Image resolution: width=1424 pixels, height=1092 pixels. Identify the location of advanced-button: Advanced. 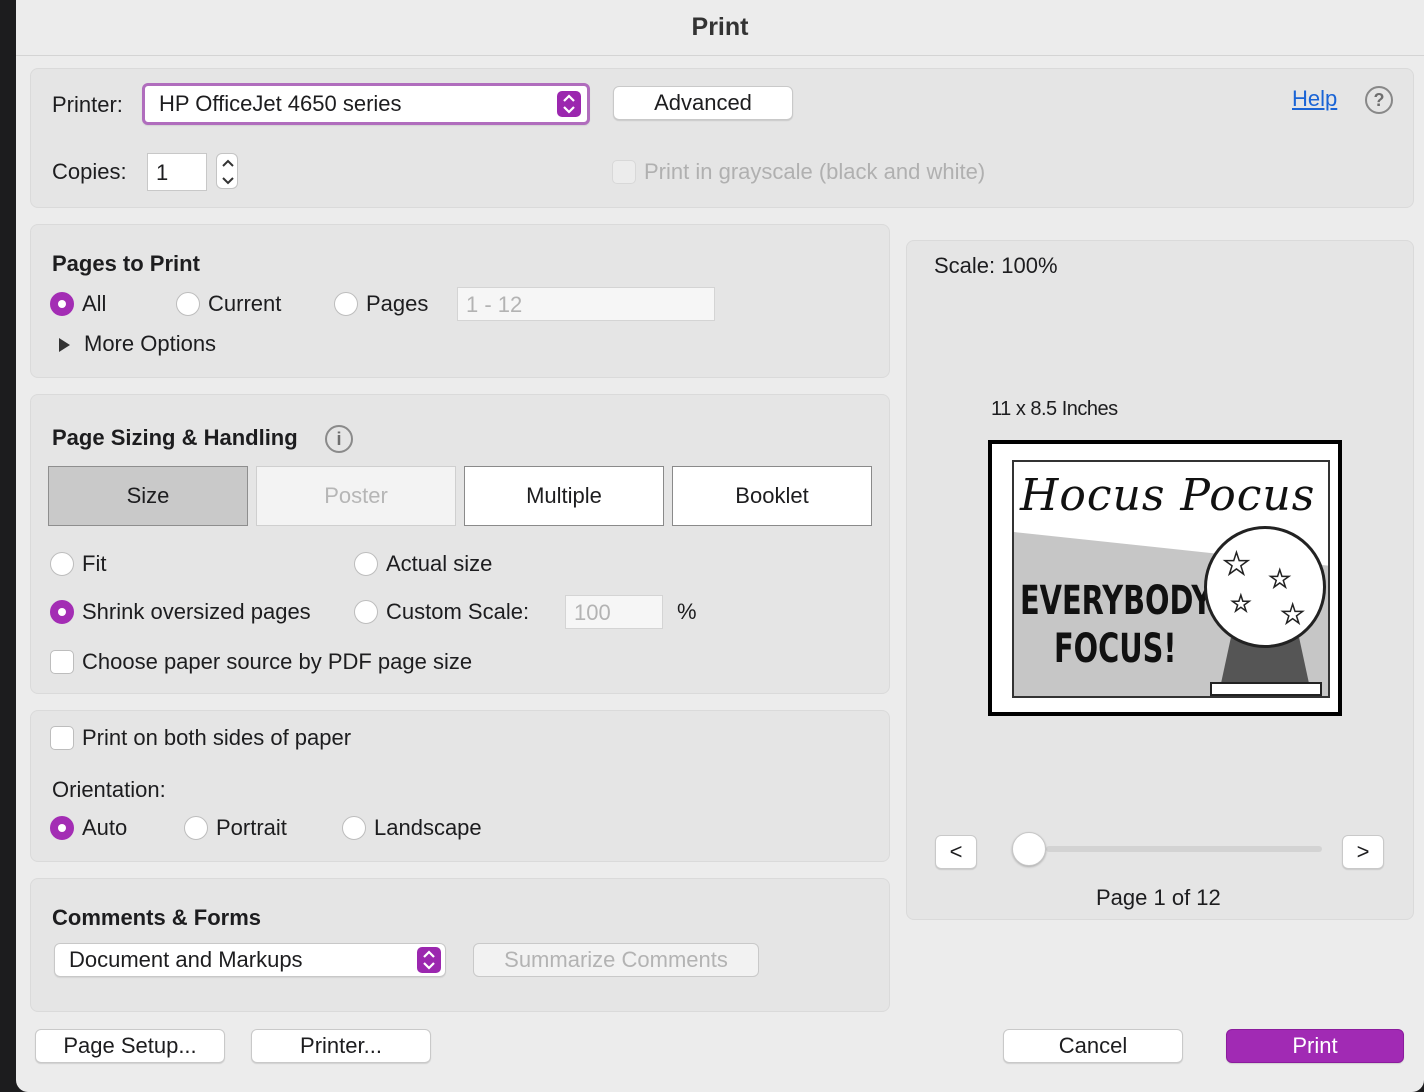
(703, 103).